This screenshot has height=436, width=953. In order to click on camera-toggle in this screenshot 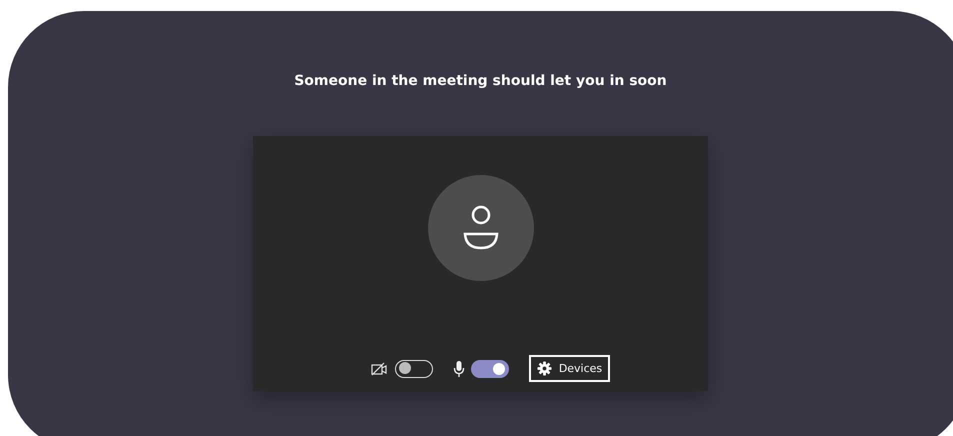, I will do `click(413, 369)`.